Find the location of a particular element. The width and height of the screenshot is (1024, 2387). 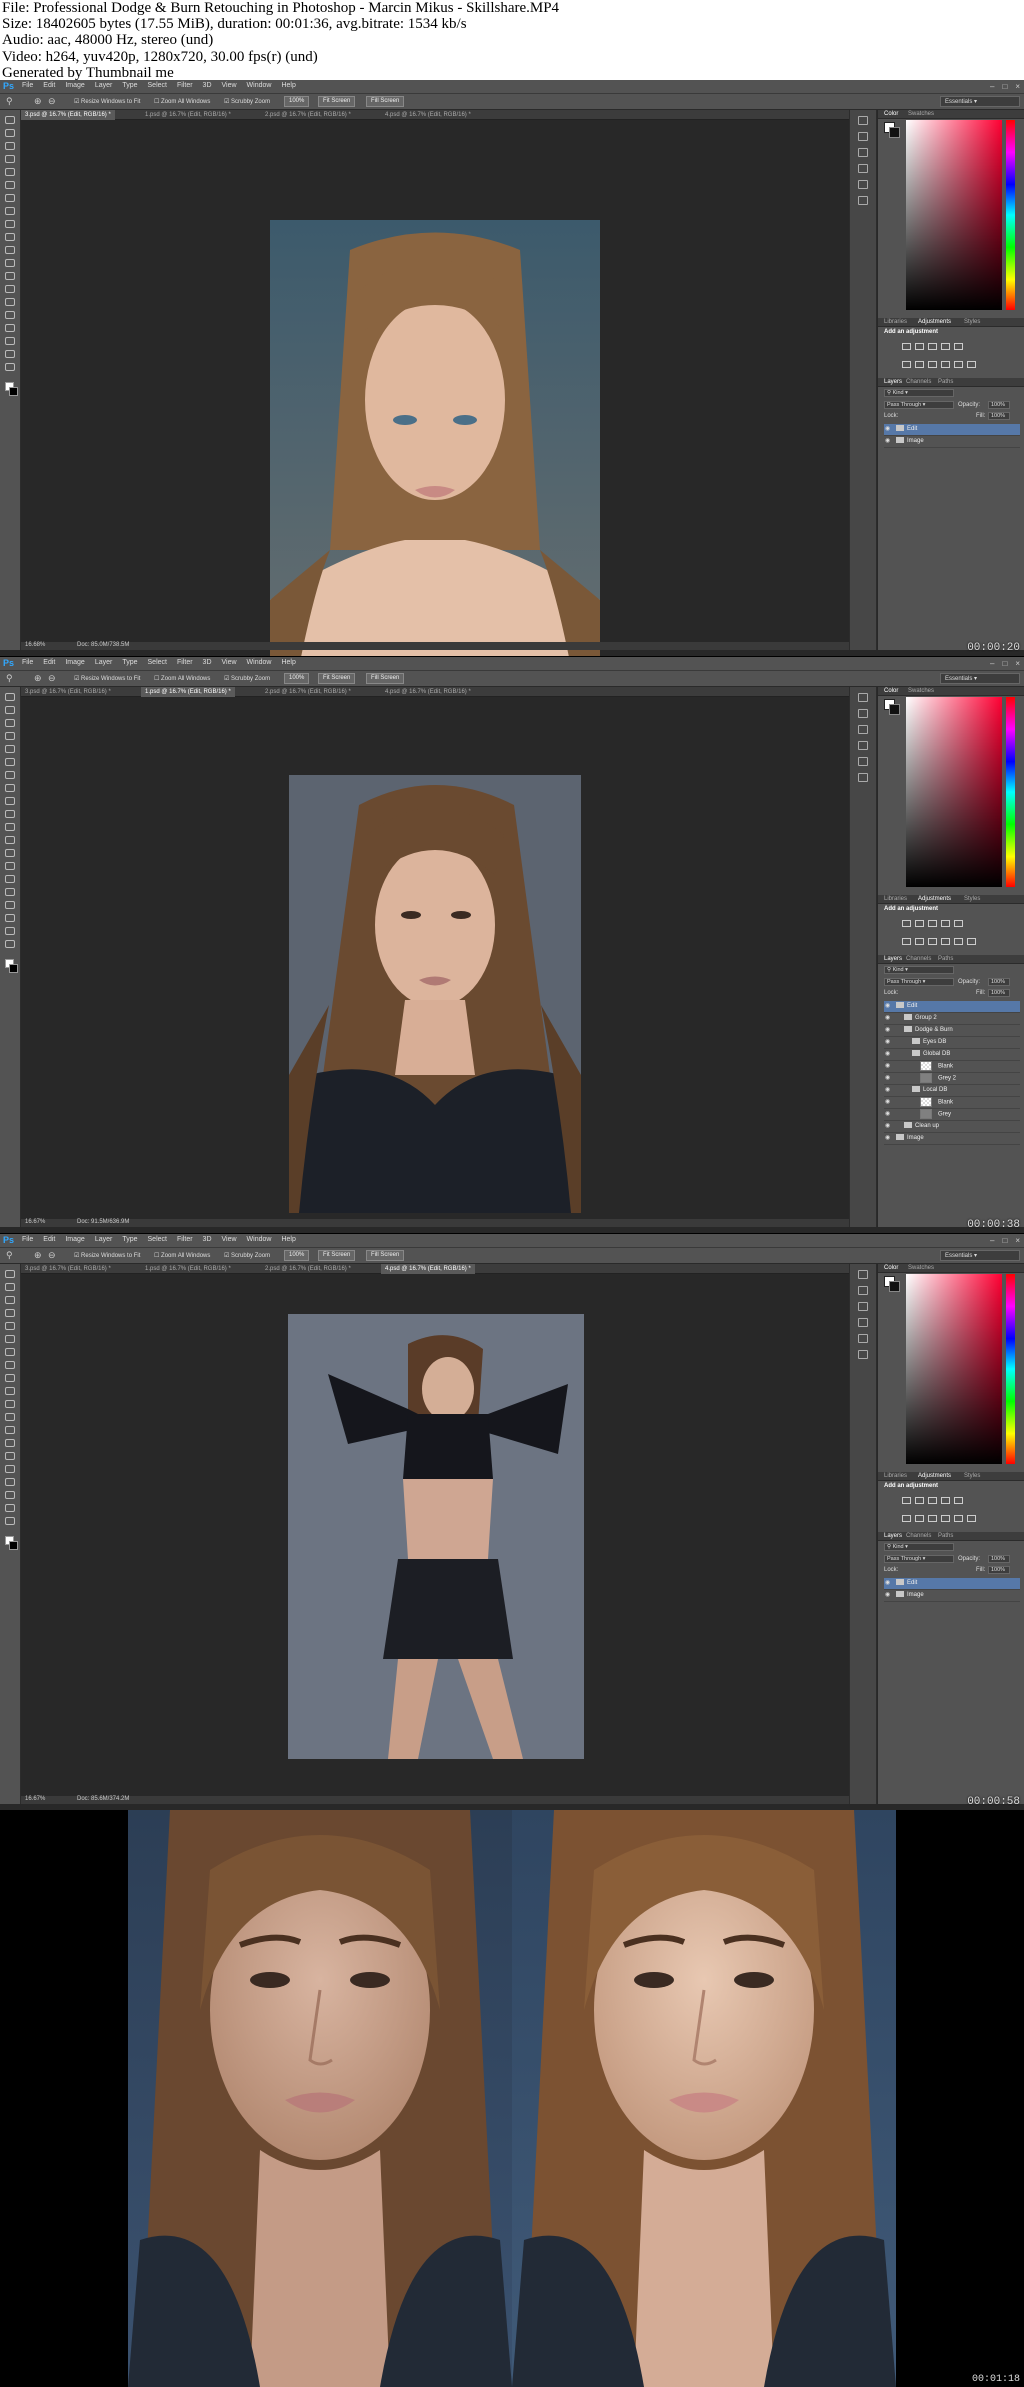

history-icon is located at coordinates (863, 697).